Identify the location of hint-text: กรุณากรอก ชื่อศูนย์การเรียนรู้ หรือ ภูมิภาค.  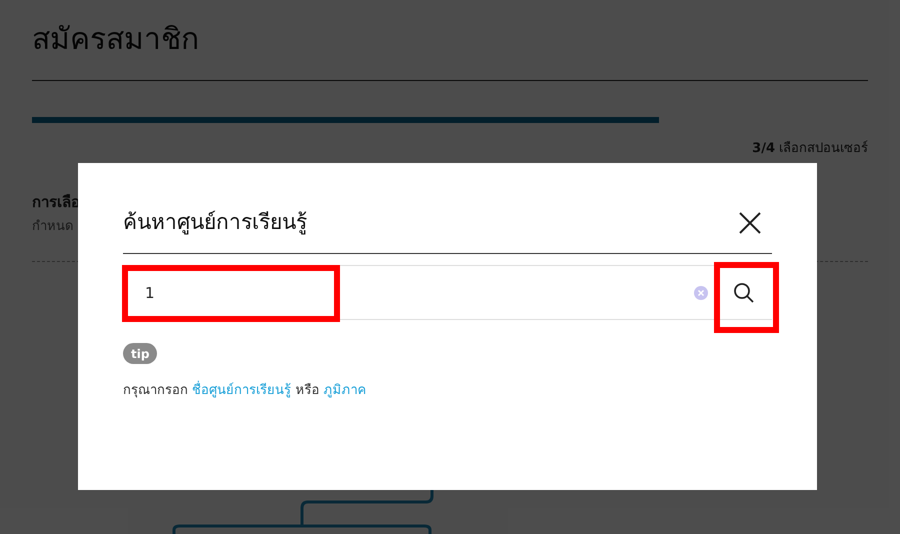
(244, 390).